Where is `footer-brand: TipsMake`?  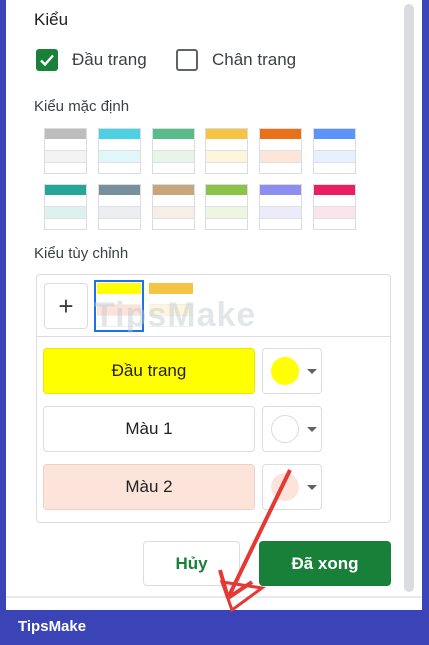 footer-brand: TipsMake is located at coordinates (52, 626).